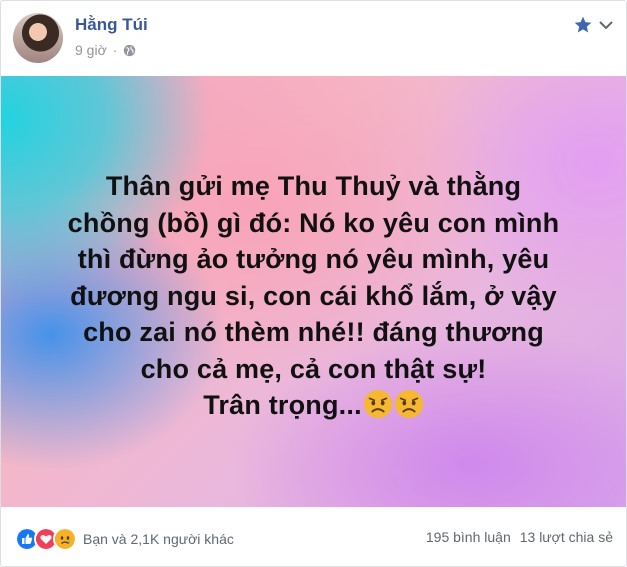 The width and height of the screenshot is (627, 567). Describe the element at coordinates (313, 222) in the screenshot. I see `message-line: chồng (bồ) gì đó: Nó ko yêu con mình` at that location.